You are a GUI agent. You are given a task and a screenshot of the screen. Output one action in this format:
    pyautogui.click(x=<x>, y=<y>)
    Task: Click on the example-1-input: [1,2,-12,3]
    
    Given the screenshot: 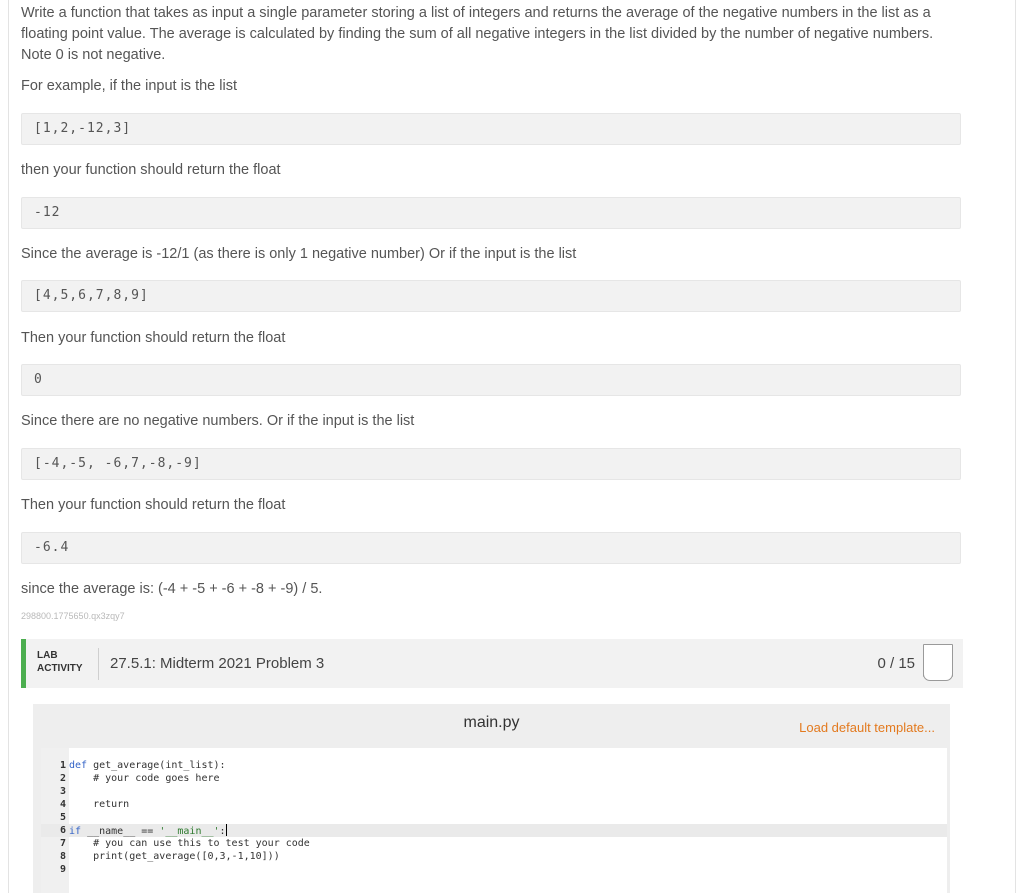 What is the action you would take?
    pyautogui.click(x=491, y=129)
    